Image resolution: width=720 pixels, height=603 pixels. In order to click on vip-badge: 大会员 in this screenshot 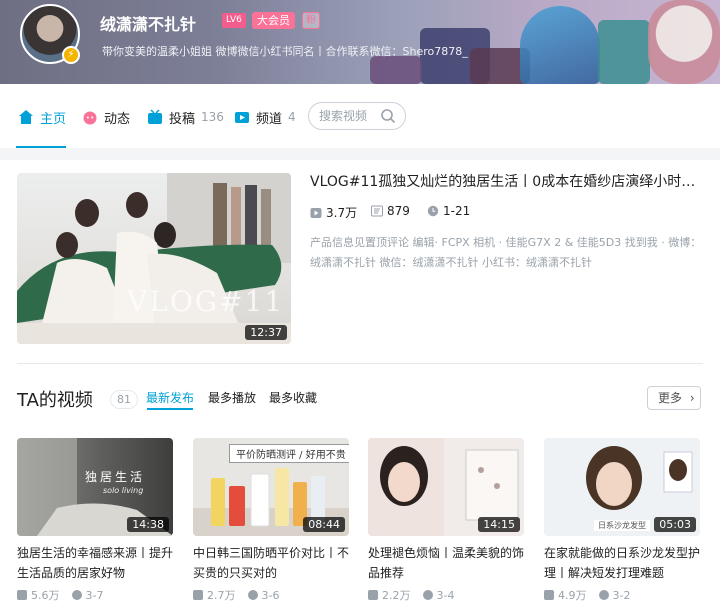, I will do `click(273, 20)`.